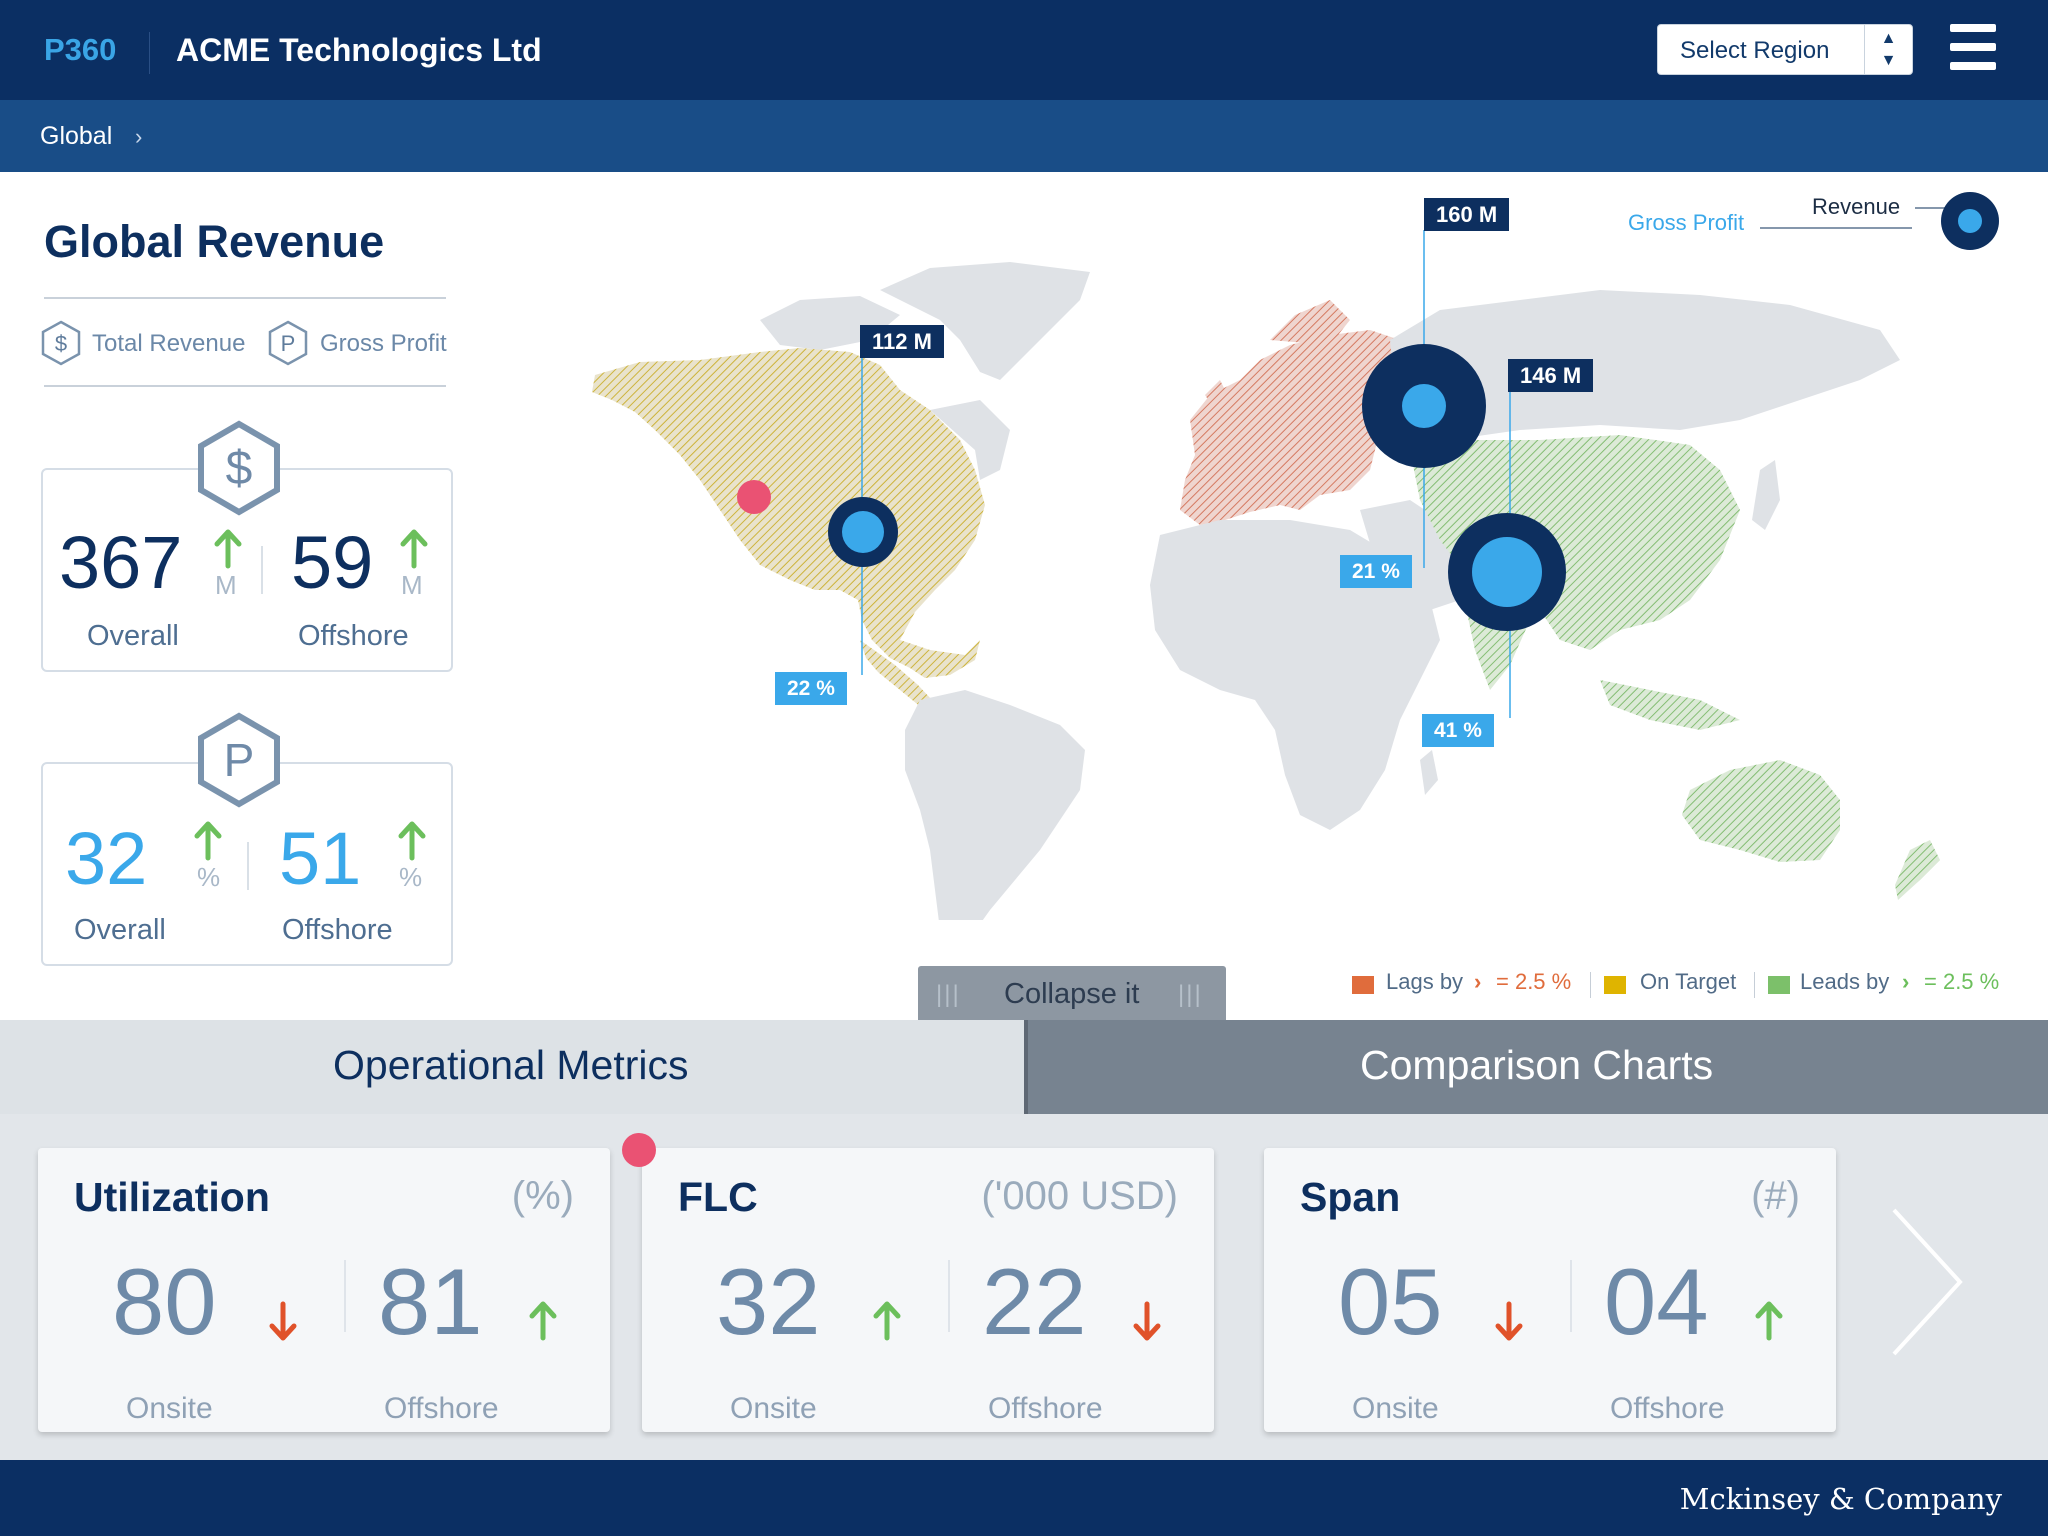  Describe the element at coordinates (430, 1301) in the screenshot. I see `metric-offshore-value: 81` at that location.